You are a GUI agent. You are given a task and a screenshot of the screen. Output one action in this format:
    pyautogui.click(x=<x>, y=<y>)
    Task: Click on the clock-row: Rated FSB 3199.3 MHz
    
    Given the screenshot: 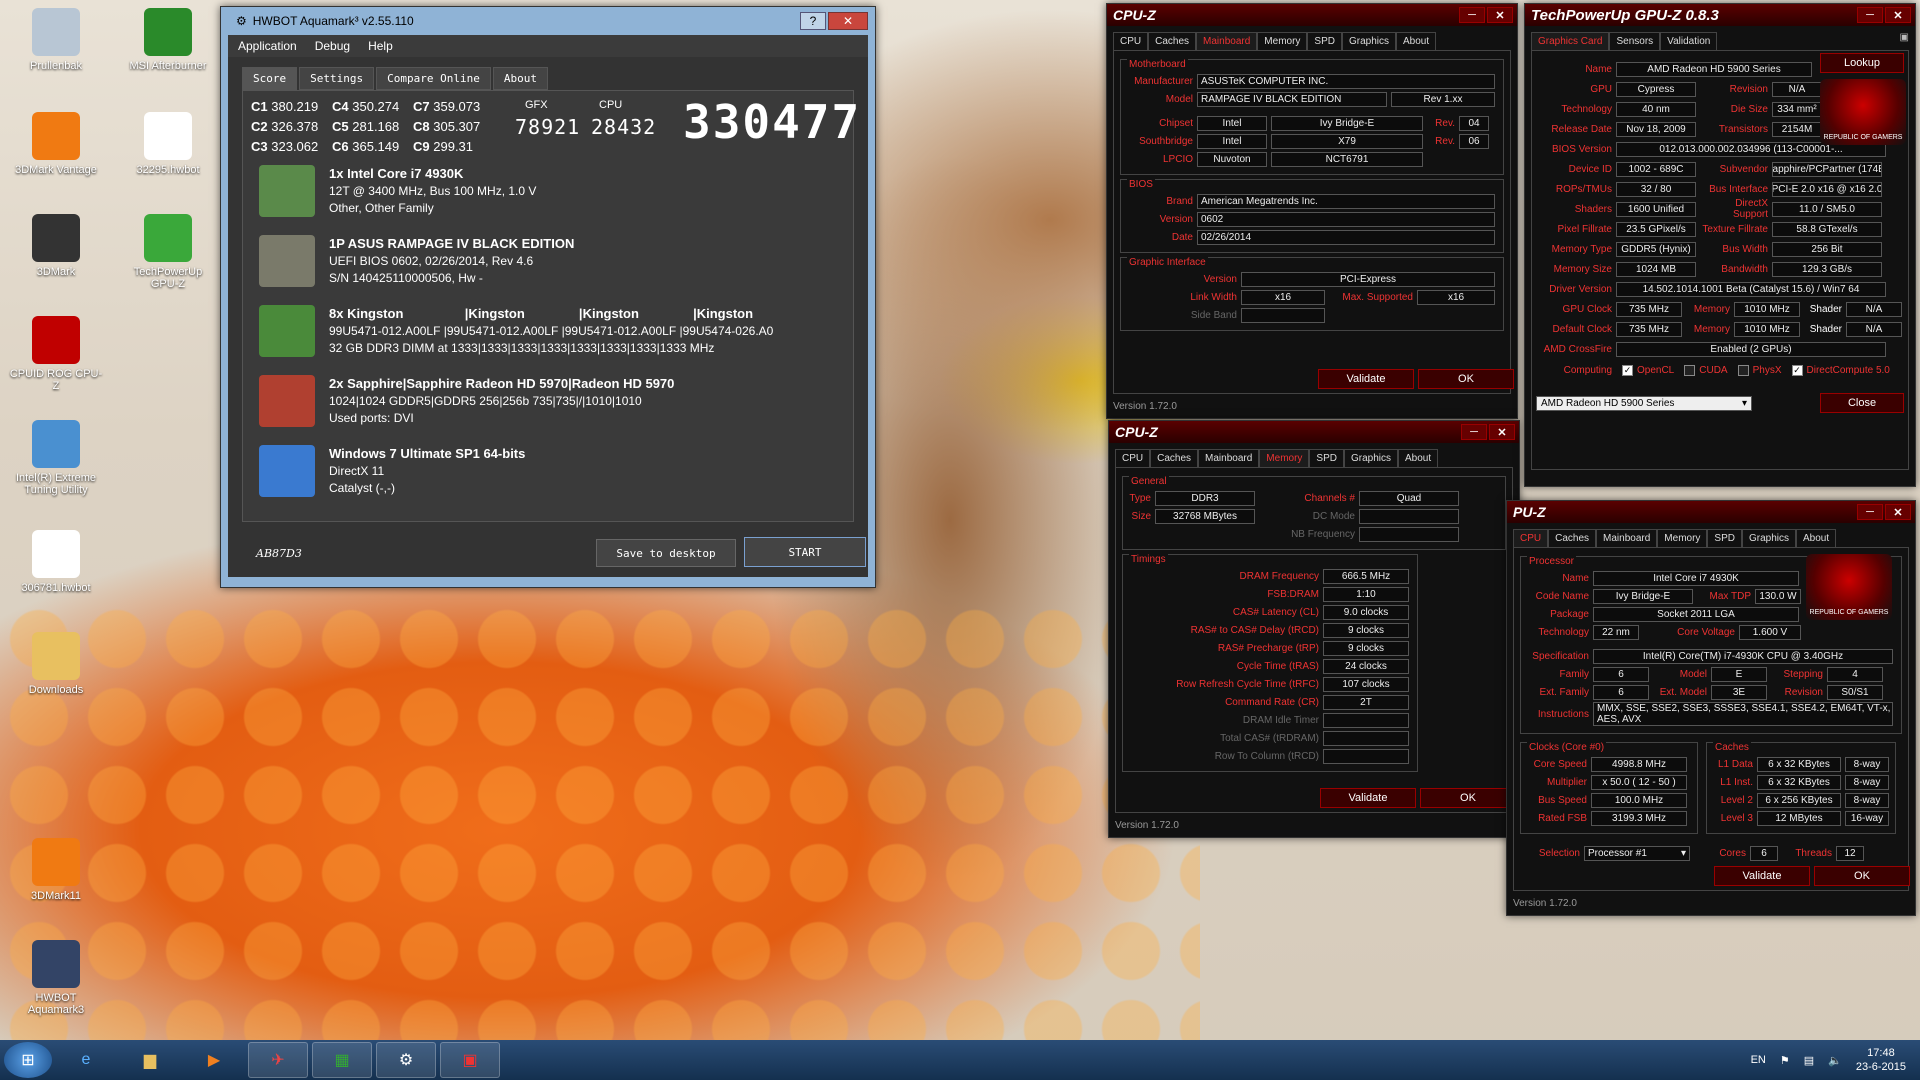 What is the action you would take?
    pyautogui.click(x=1609, y=818)
    